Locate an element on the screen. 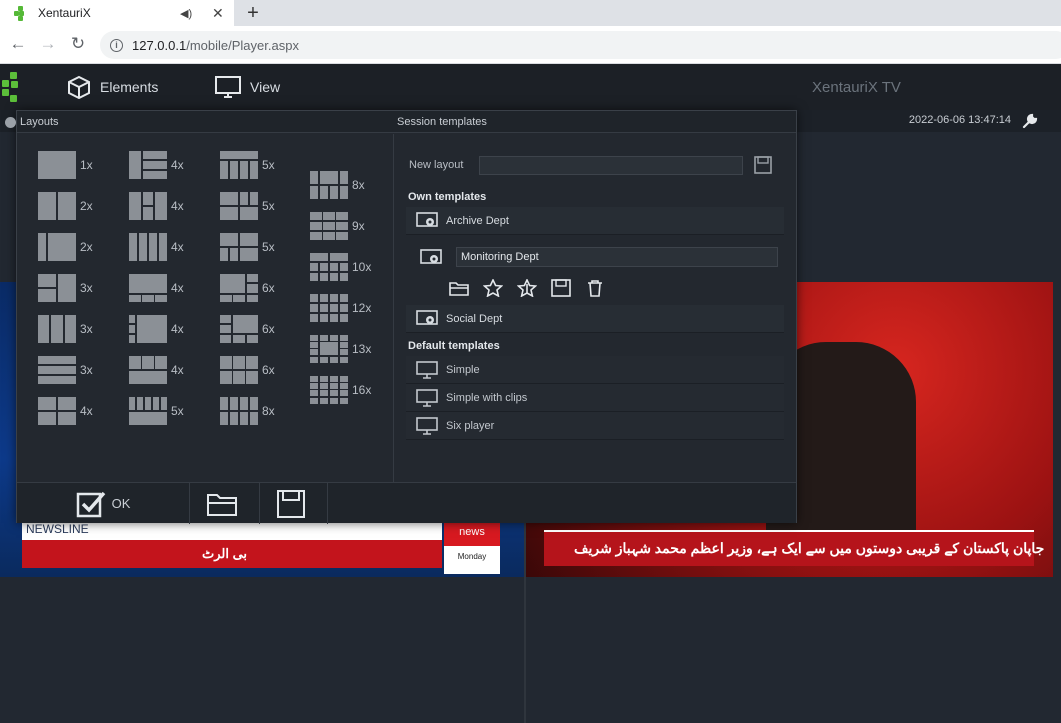  layout-13x: 13x is located at coordinates (340, 349).